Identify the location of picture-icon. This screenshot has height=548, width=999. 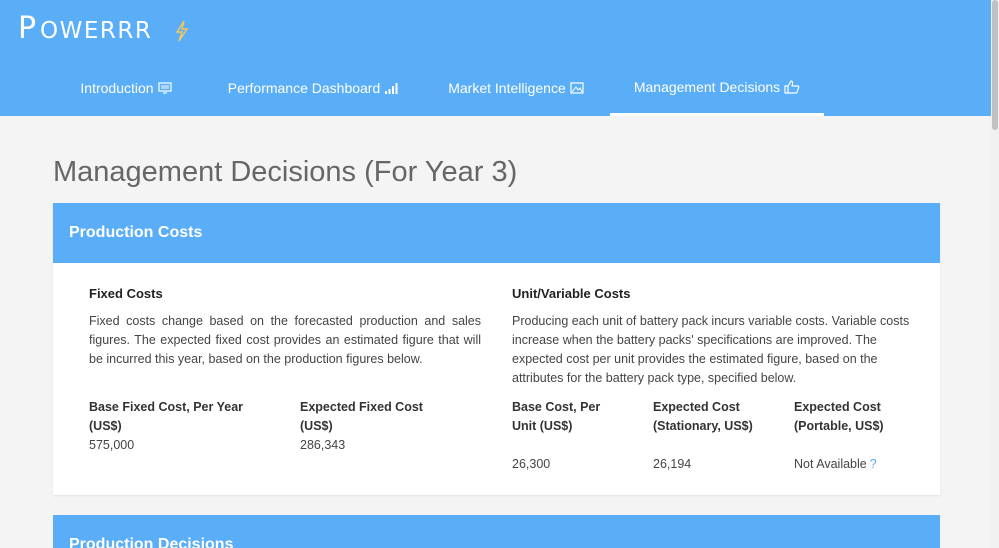
(577, 88).